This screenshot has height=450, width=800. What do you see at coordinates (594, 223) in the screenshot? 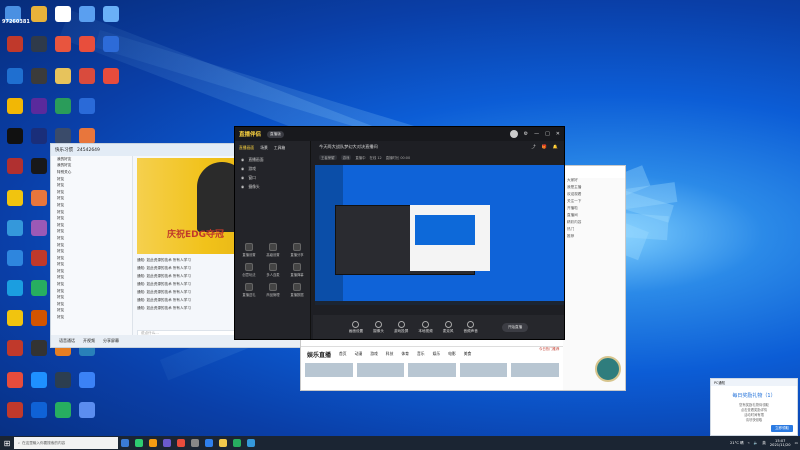
I see `feed-item: 精彩内容` at bounding box center [594, 223].